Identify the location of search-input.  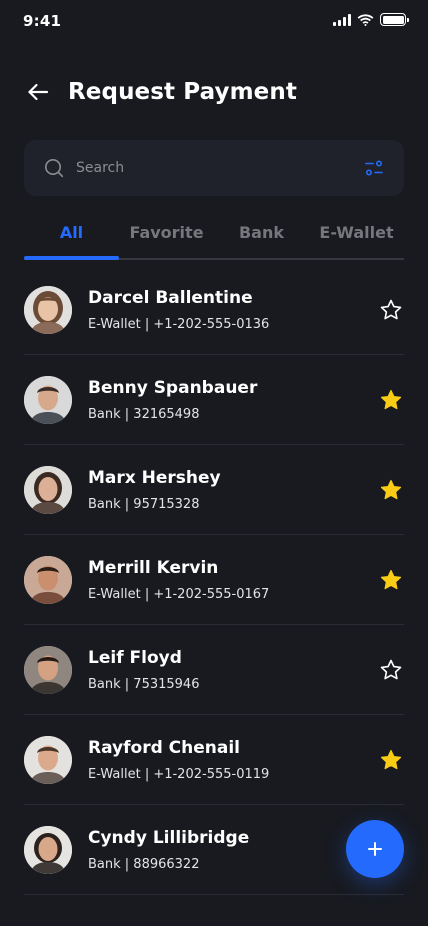
(220, 168).